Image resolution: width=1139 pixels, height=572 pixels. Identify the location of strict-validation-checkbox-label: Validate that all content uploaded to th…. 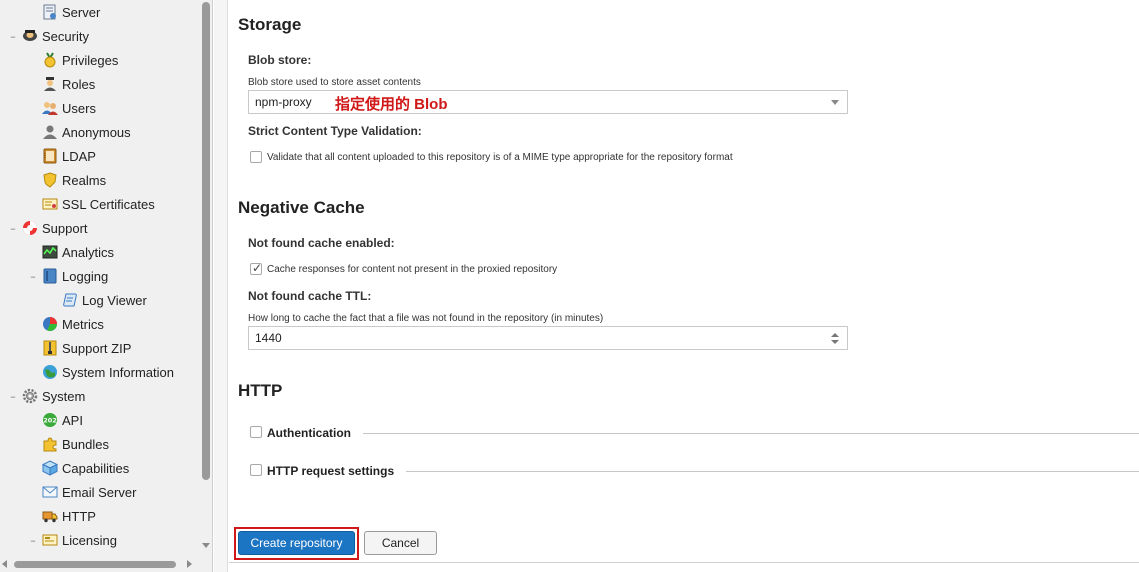
(500, 157).